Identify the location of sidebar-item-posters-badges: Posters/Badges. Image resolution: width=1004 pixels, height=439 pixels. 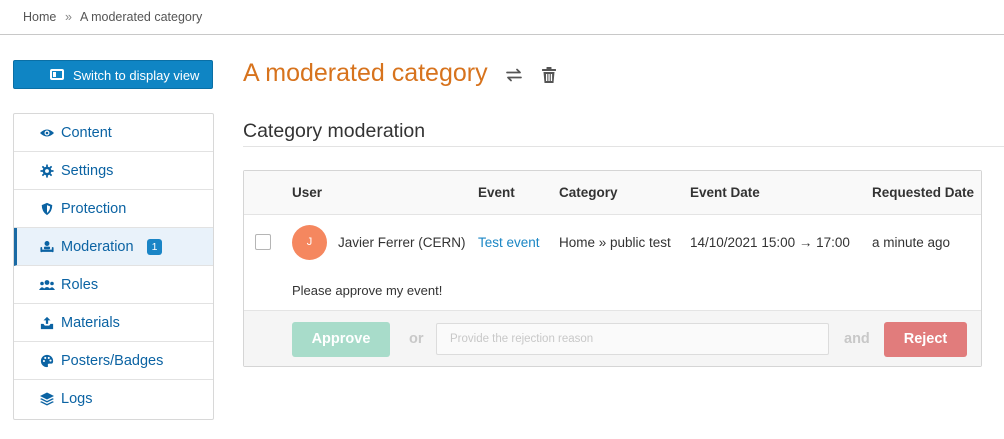
(113, 361).